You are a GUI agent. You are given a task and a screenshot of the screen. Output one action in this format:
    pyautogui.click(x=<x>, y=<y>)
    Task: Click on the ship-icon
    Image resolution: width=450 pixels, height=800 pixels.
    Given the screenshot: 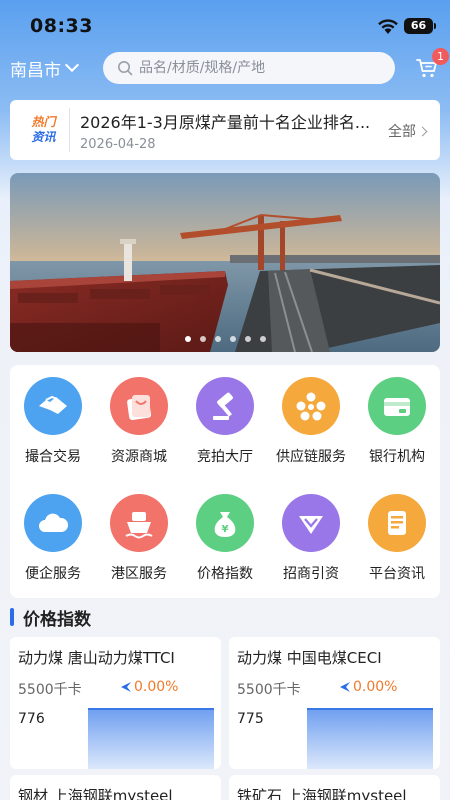 What is the action you would take?
    pyautogui.click(x=139, y=523)
    